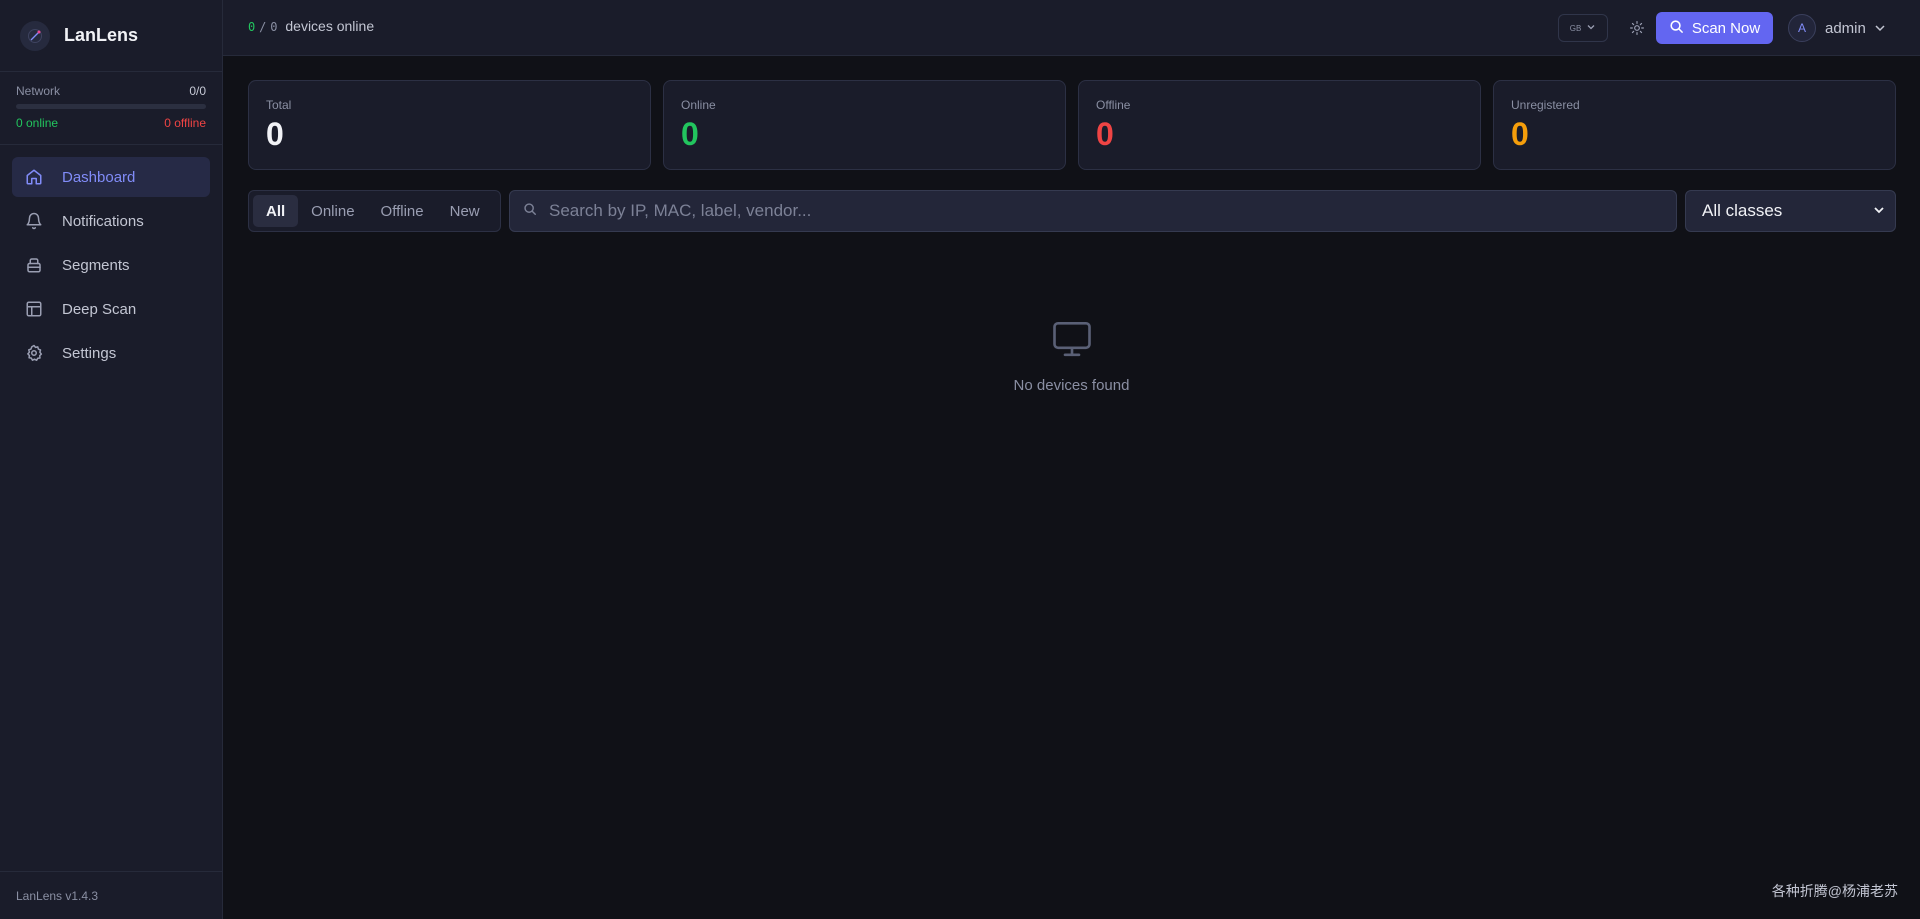  I want to click on table-icon, so click(34, 309).